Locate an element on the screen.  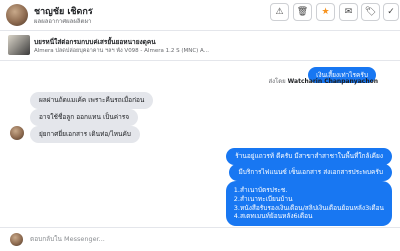
mail-icon: ✉ is located at coordinates (348, 12).